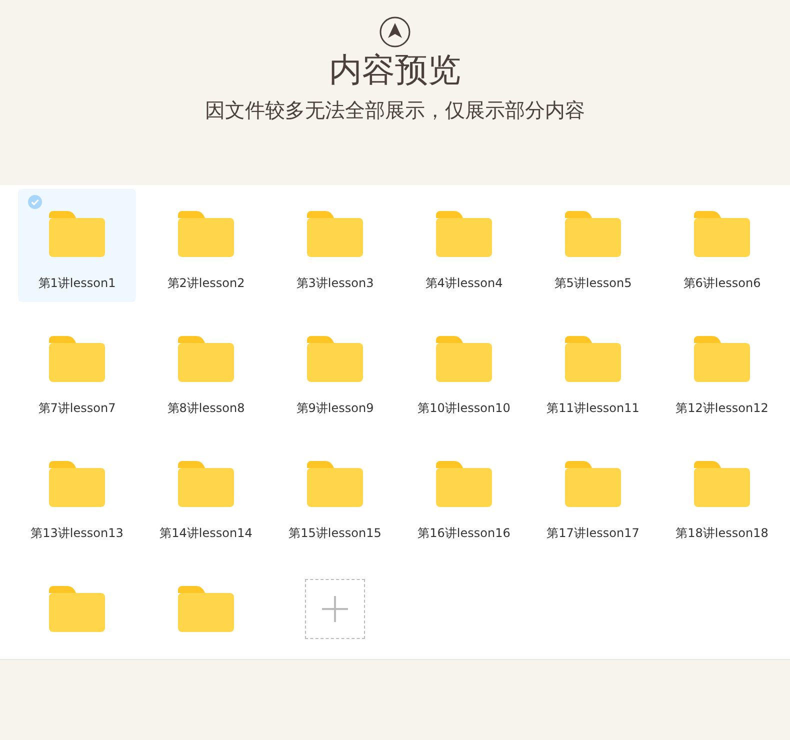 This screenshot has width=790, height=740. I want to click on folder-item: 第14讲lesson14, so click(206, 495).